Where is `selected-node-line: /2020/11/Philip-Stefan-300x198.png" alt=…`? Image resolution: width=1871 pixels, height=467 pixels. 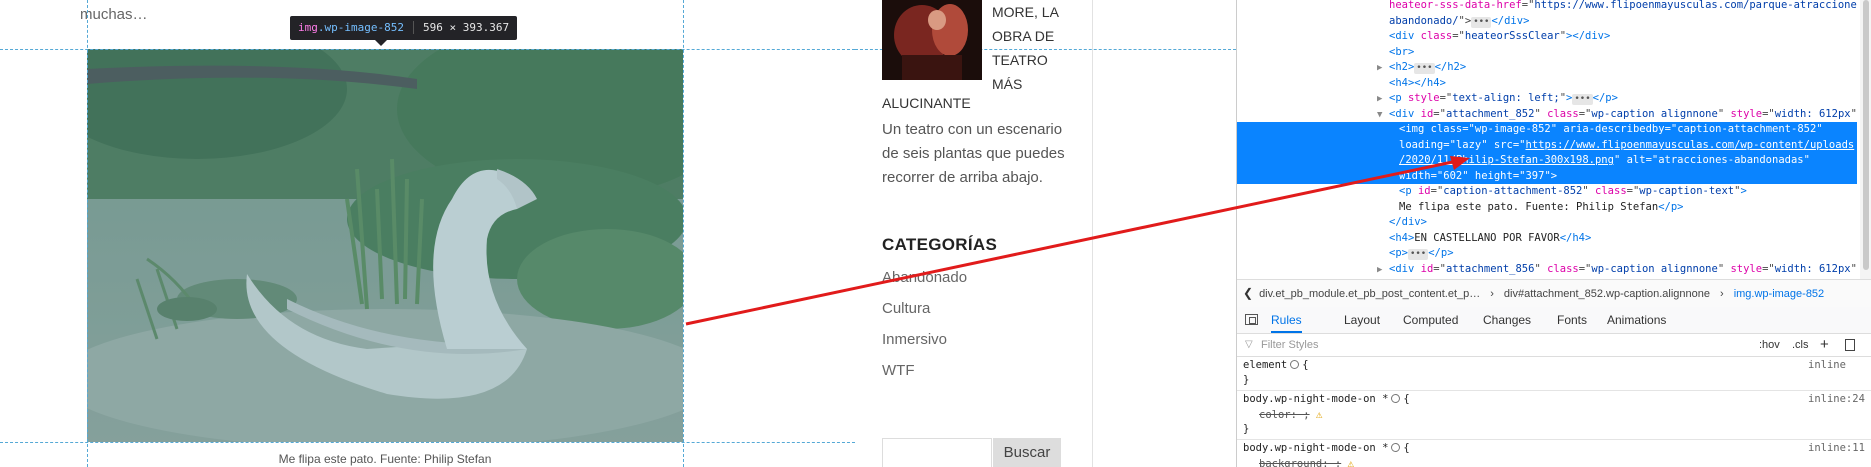
selected-node-line: /2020/11/Philip-Stefan-300x198.png" alt=… is located at coordinates (1604, 160).